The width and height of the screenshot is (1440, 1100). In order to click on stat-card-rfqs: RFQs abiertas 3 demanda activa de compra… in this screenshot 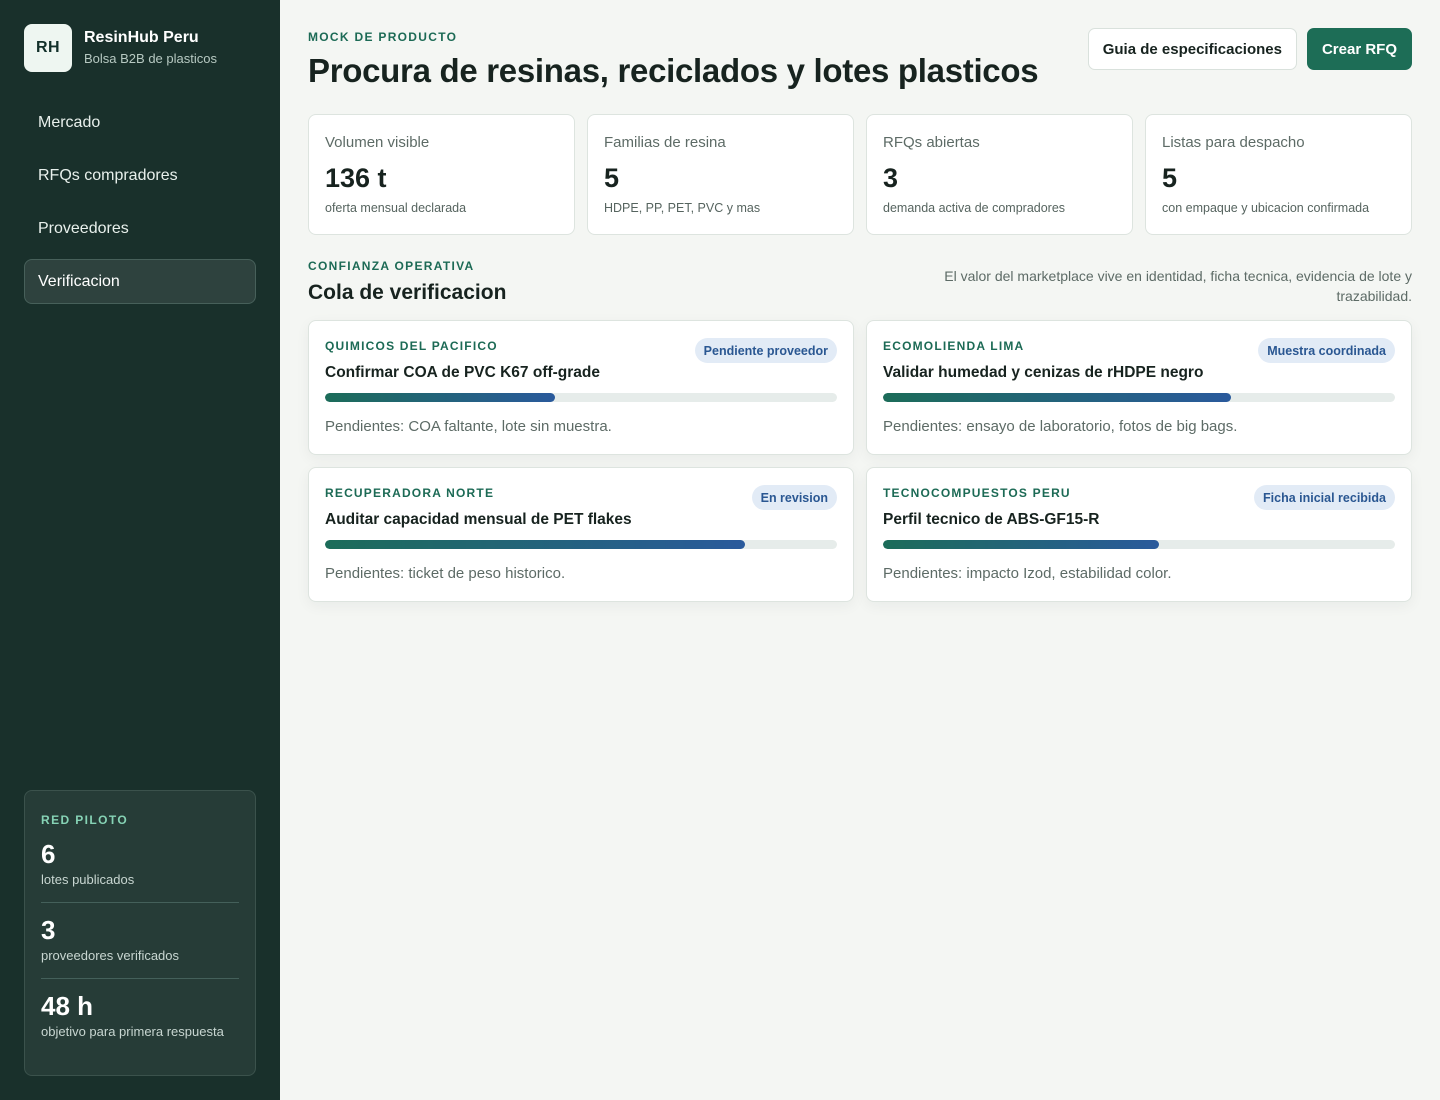, I will do `click(999, 174)`.